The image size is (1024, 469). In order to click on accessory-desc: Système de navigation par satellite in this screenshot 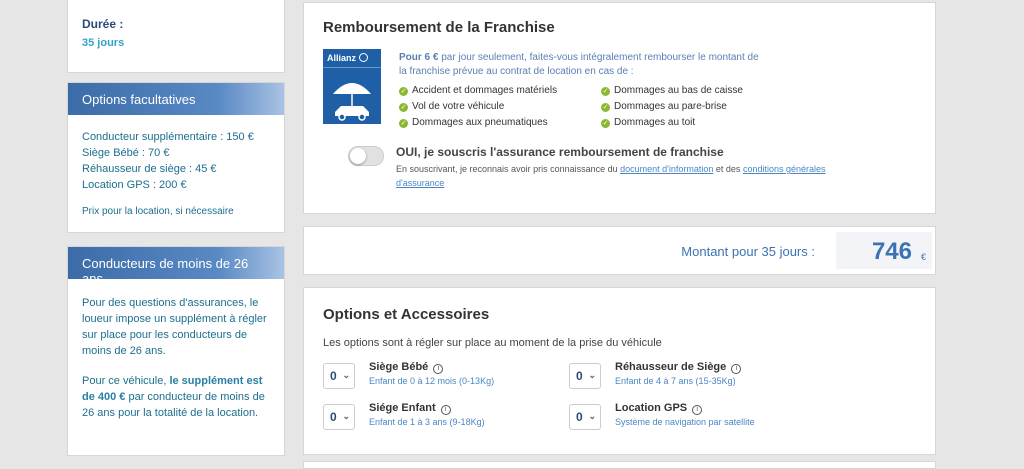, I will do `click(685, 422)`.